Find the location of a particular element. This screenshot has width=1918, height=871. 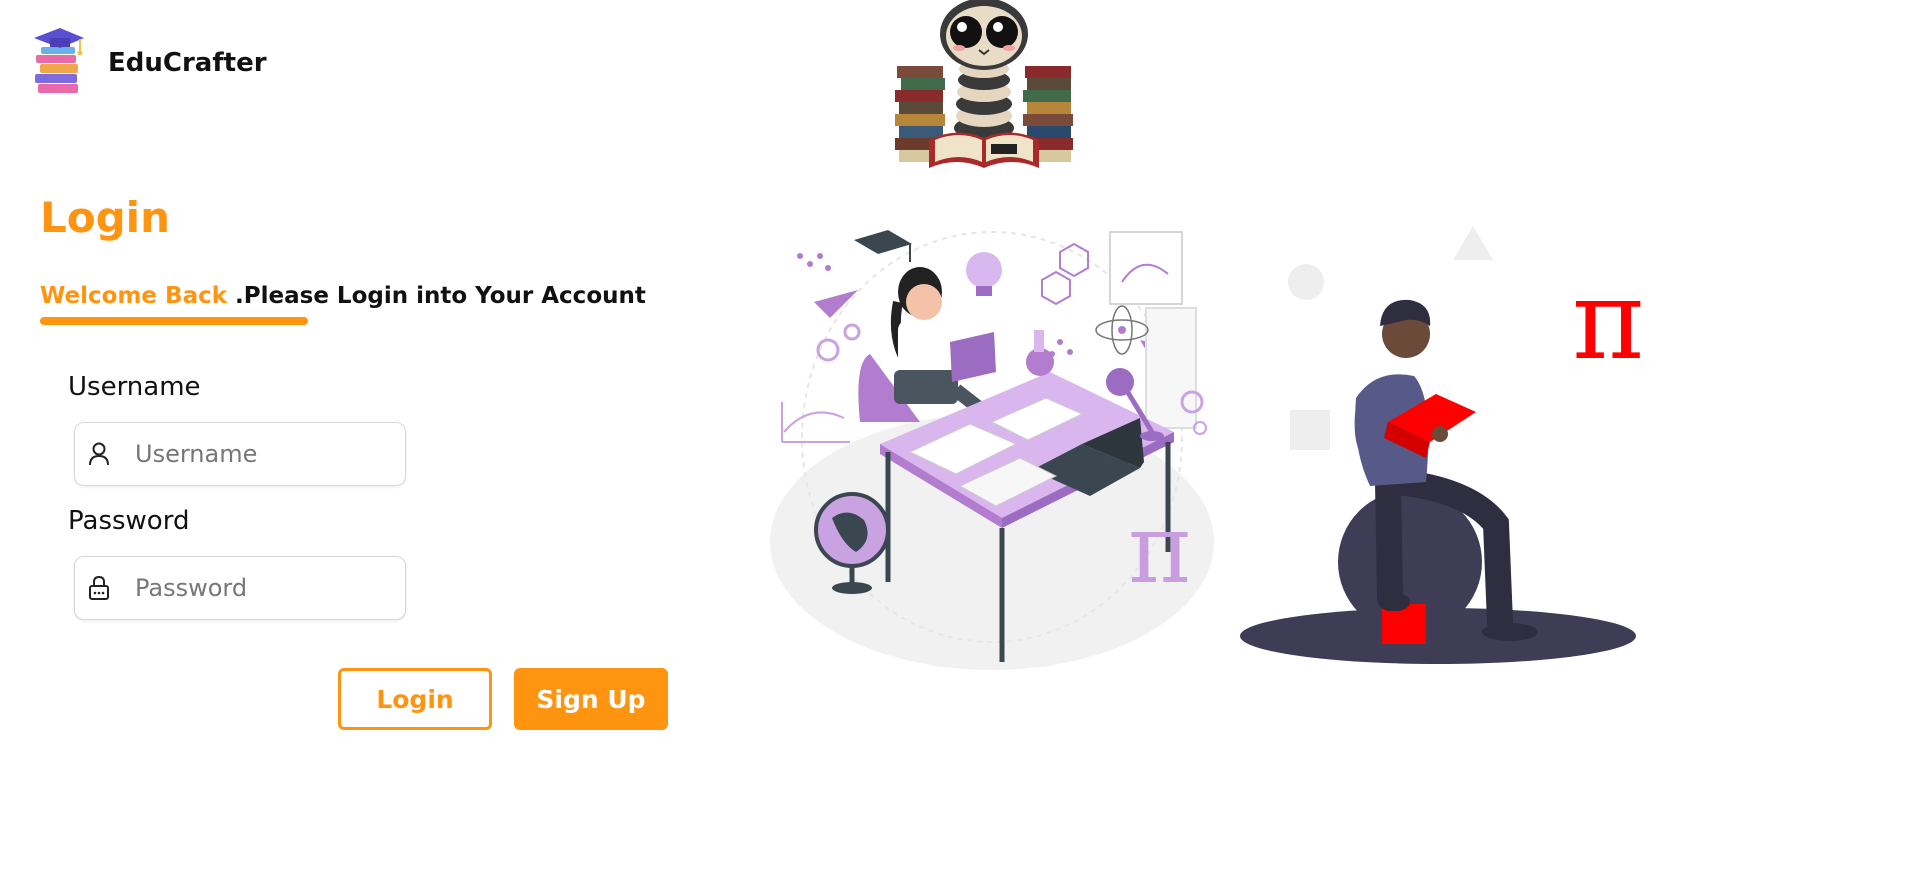

username-label: Username is located at coordinates (134, 387).